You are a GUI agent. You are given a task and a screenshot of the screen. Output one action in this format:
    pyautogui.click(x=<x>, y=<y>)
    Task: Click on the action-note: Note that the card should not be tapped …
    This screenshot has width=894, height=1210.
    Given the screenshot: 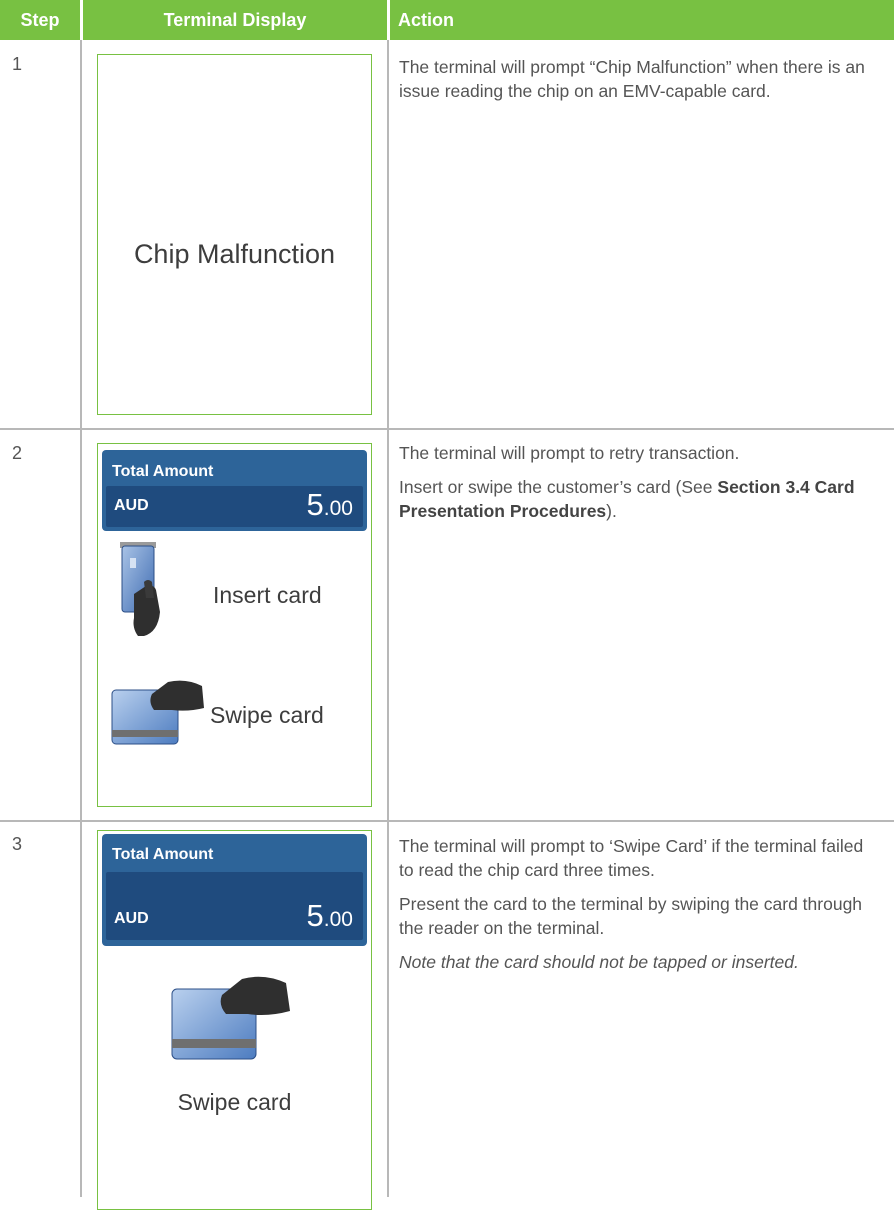 What is the action you would take?
    pyautogui.click(x=639, y=962)
    